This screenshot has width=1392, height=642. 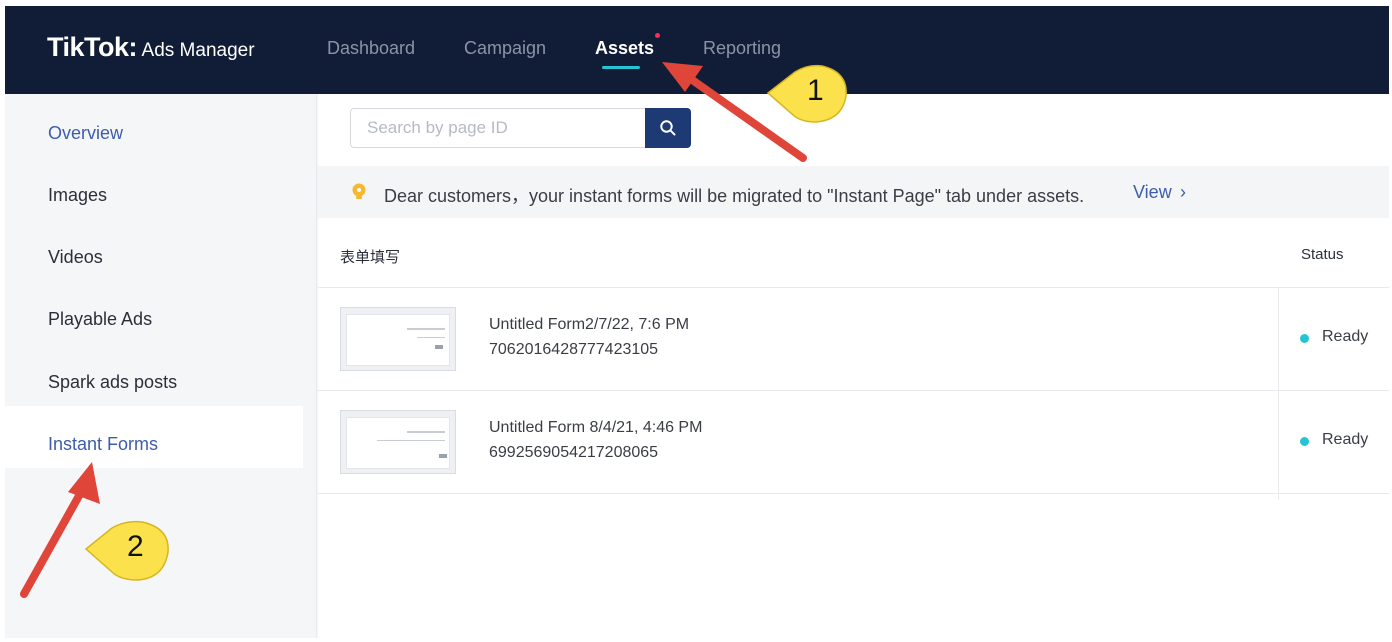 What do you see at coordinates (853, 253) in the screenshot?
I see `table-header: 表单填写 Status` at bounding box center [853, 253].